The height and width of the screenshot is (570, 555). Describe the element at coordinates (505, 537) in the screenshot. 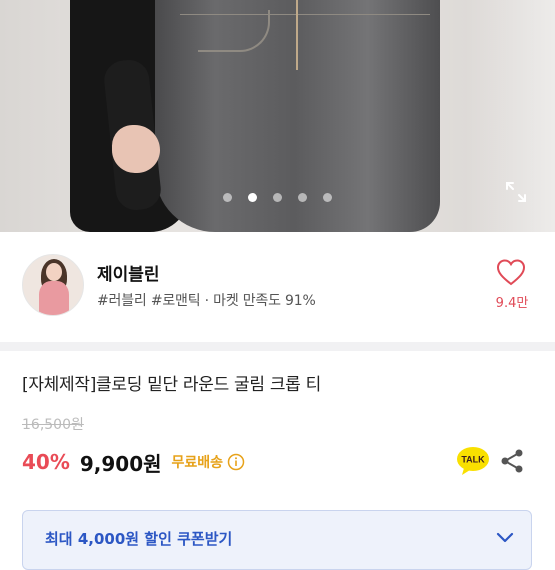

I see `chevron-down-icon` at that location.